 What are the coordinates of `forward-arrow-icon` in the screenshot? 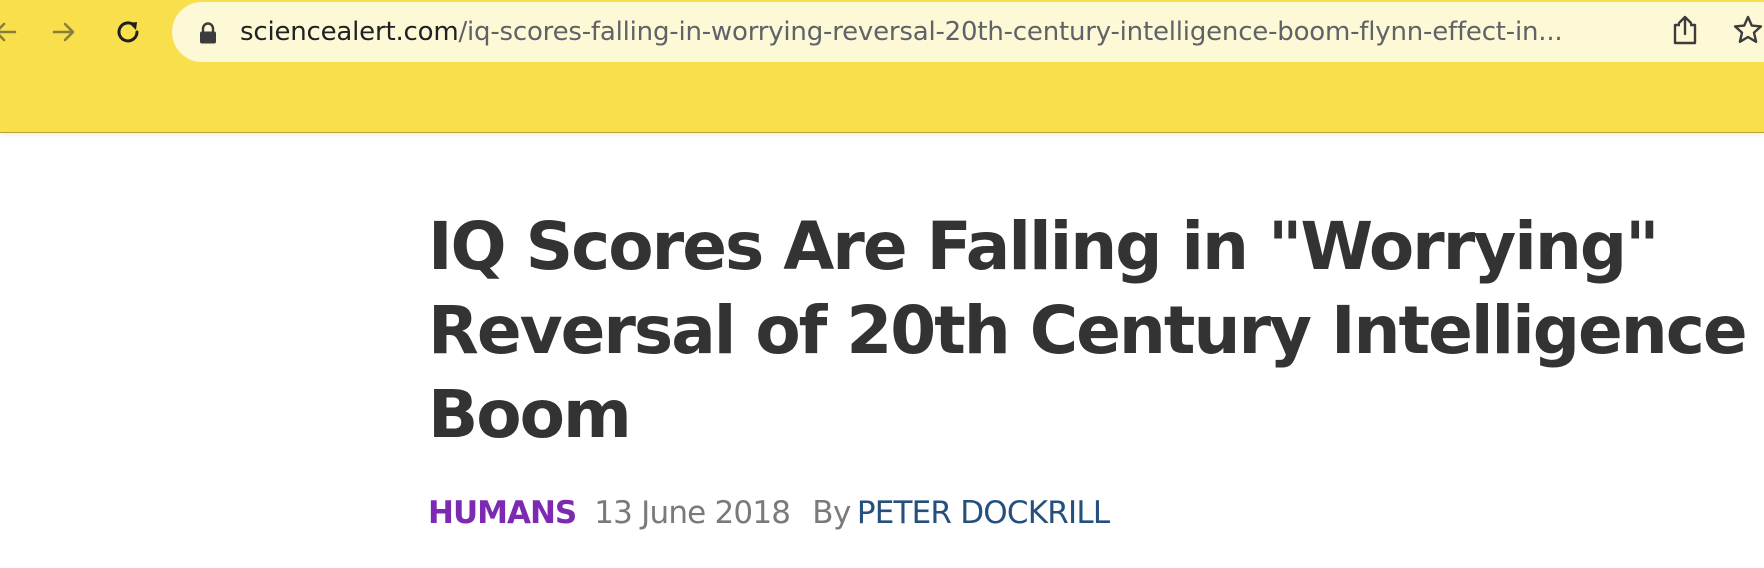 It's located at (63, 32).